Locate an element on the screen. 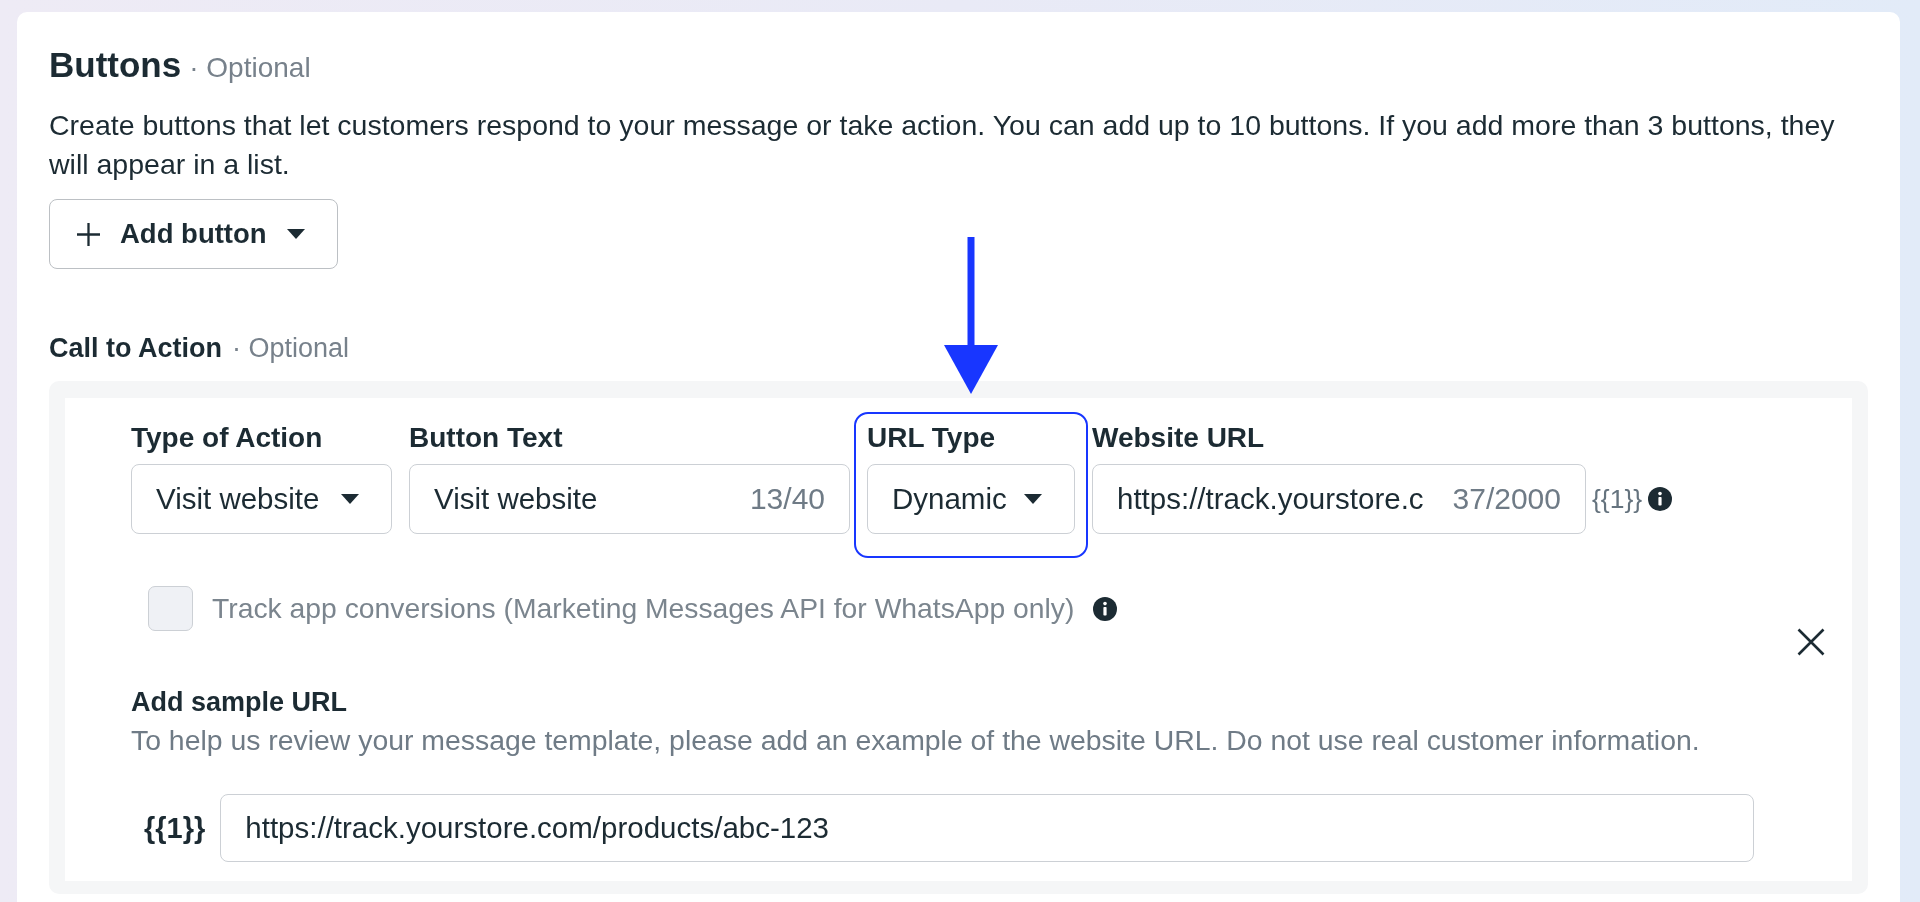 The width and height of the screenshot is (1920, 902). text-input: Visit website 13/40 is located at coordinates (629, 499).